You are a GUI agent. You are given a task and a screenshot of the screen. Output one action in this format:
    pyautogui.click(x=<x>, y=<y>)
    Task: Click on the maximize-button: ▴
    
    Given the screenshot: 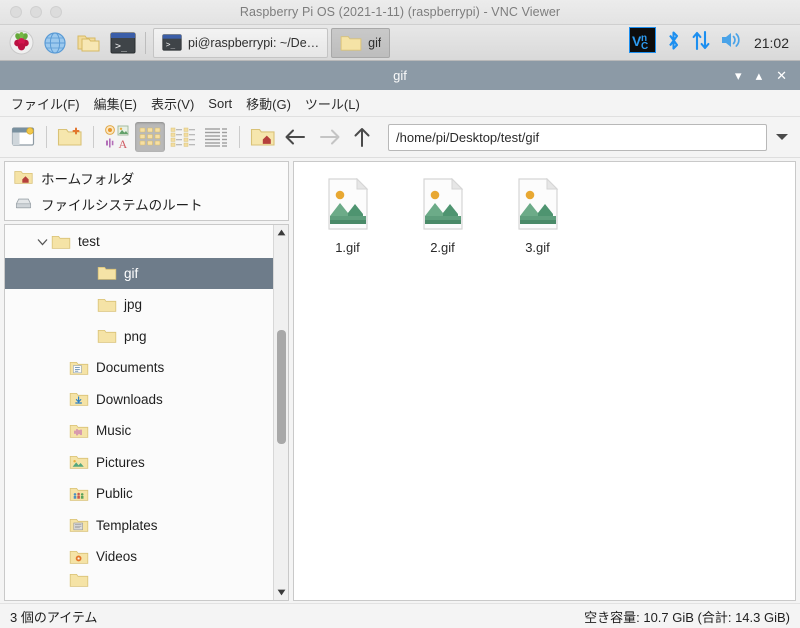 What is the action you would take?
    pyautogui.click(x=759, y=75)
    